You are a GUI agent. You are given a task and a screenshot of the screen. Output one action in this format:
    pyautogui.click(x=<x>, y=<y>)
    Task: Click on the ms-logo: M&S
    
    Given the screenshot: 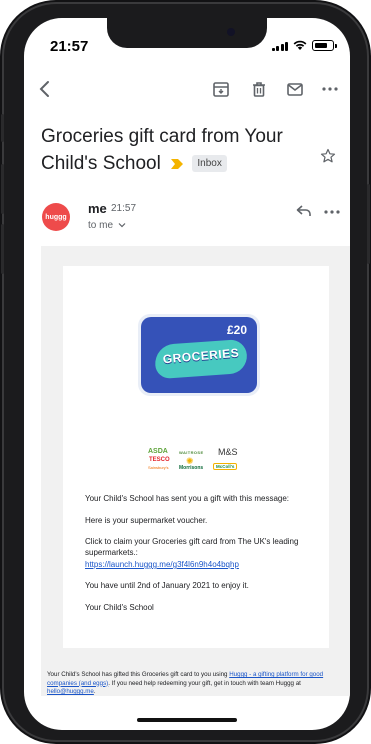 What is the action you would take?
    pyautogui.click(x=228, y=452)
    